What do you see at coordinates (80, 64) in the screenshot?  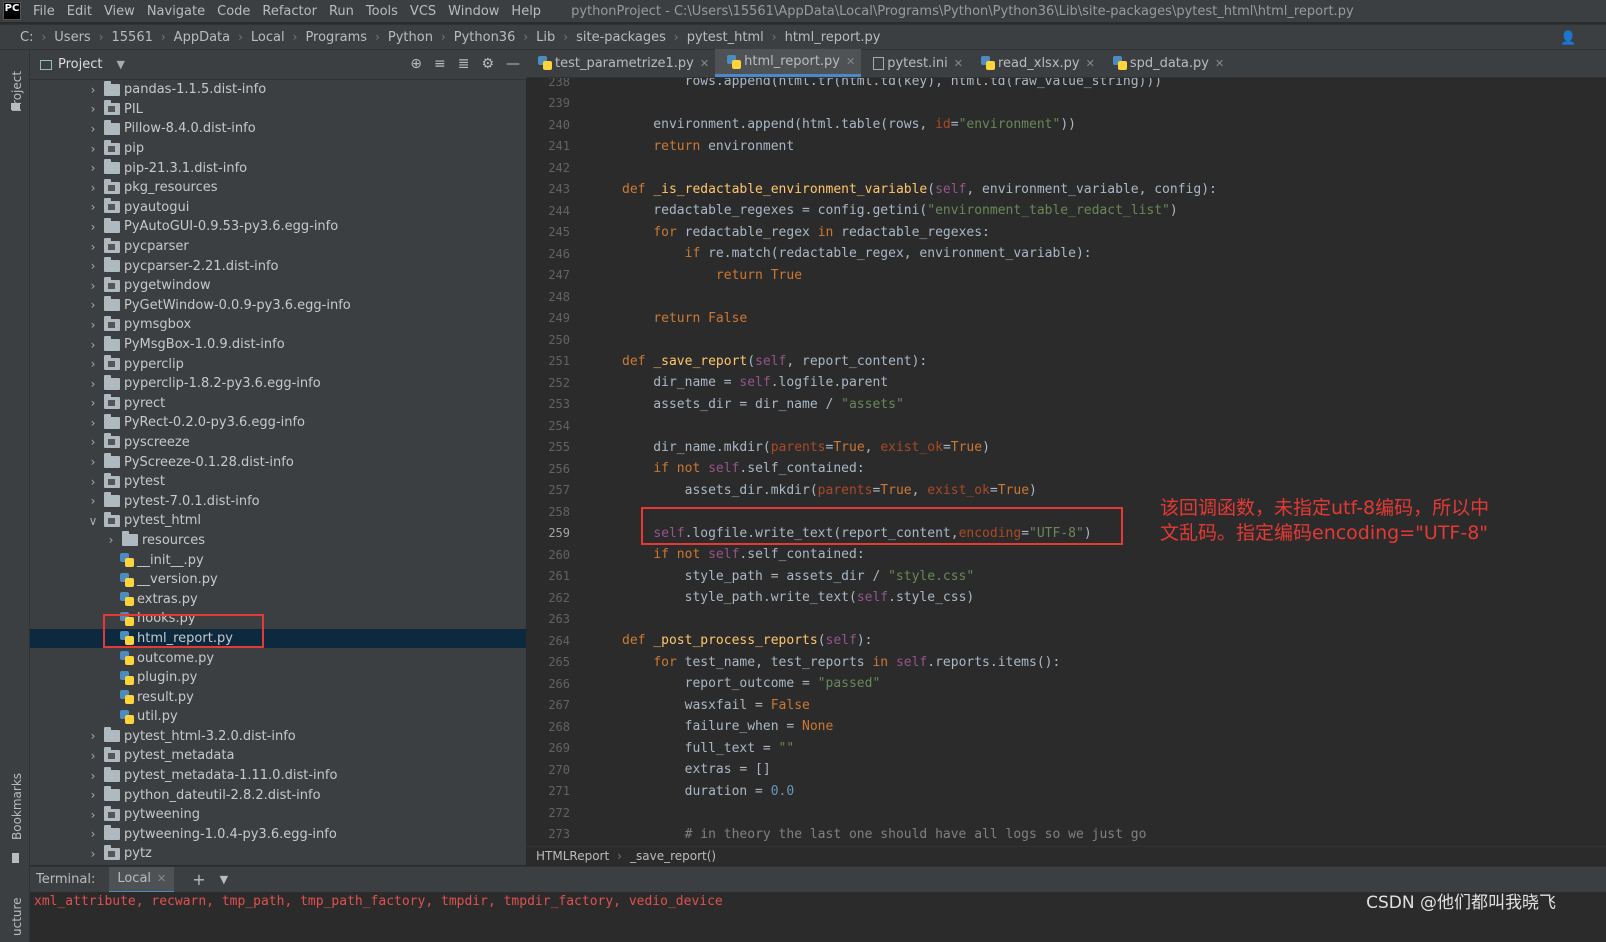 I see `project-panel-title: Project` at bounding box center [80, 64].